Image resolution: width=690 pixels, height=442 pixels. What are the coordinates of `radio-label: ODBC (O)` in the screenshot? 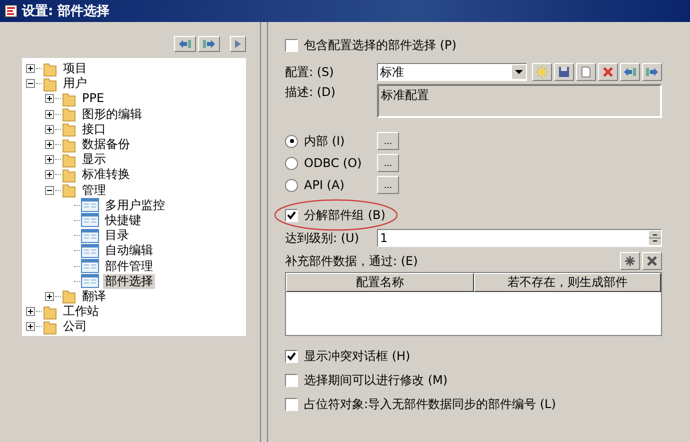 It's located at (333, 163).